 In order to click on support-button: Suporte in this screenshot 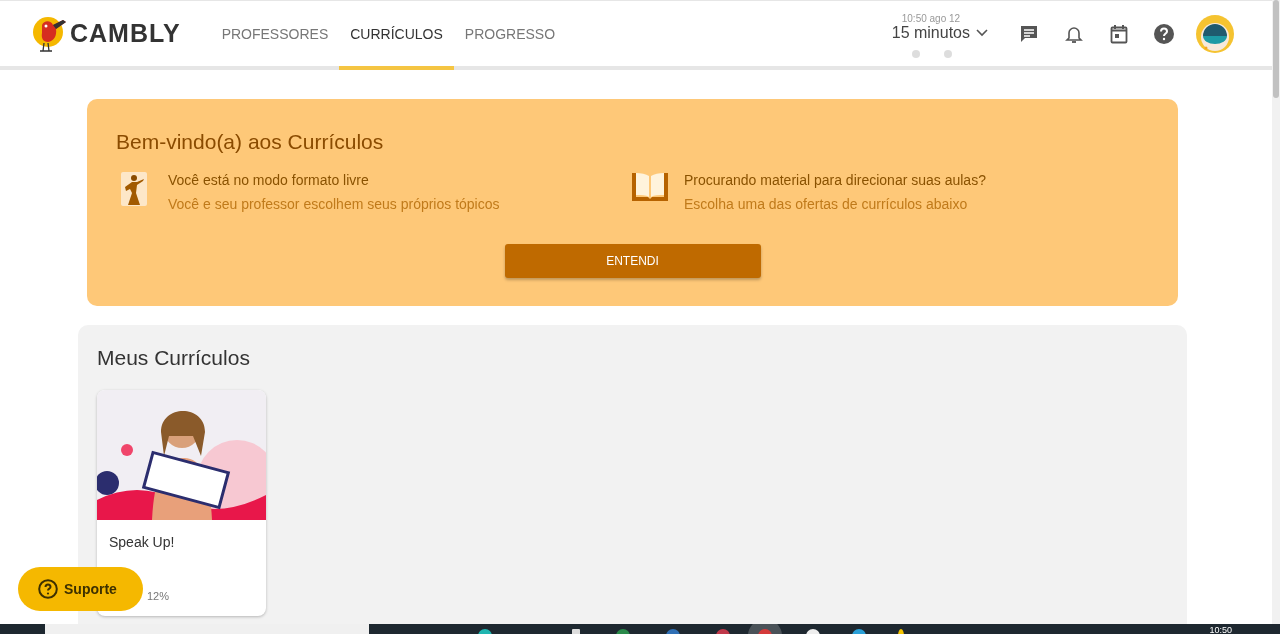, I will do `click(80, 589)`.